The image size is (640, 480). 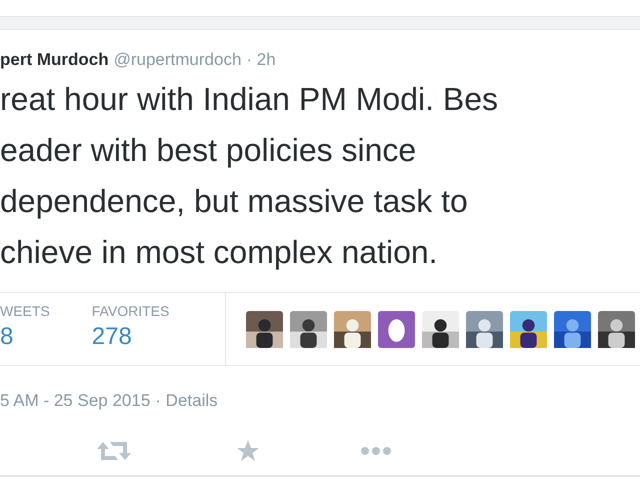 I want to click on star-icon, so click(x=248, y=451).